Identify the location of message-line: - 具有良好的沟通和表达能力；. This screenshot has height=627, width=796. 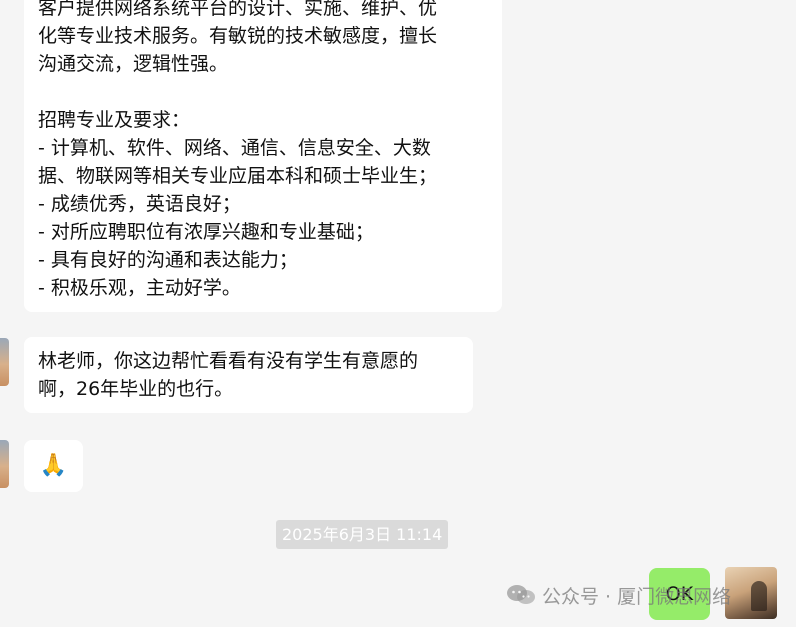
(168, 260).